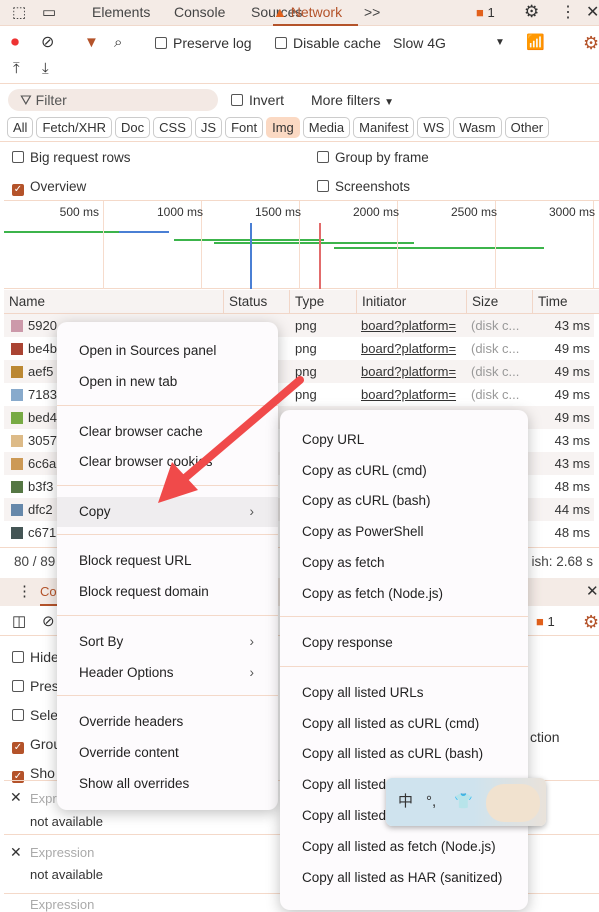 The image size is (599, 912). Describe the element at coordinates (384, 127) in the screenshot. I see `type-filter-manifest: Manifest` at that location.